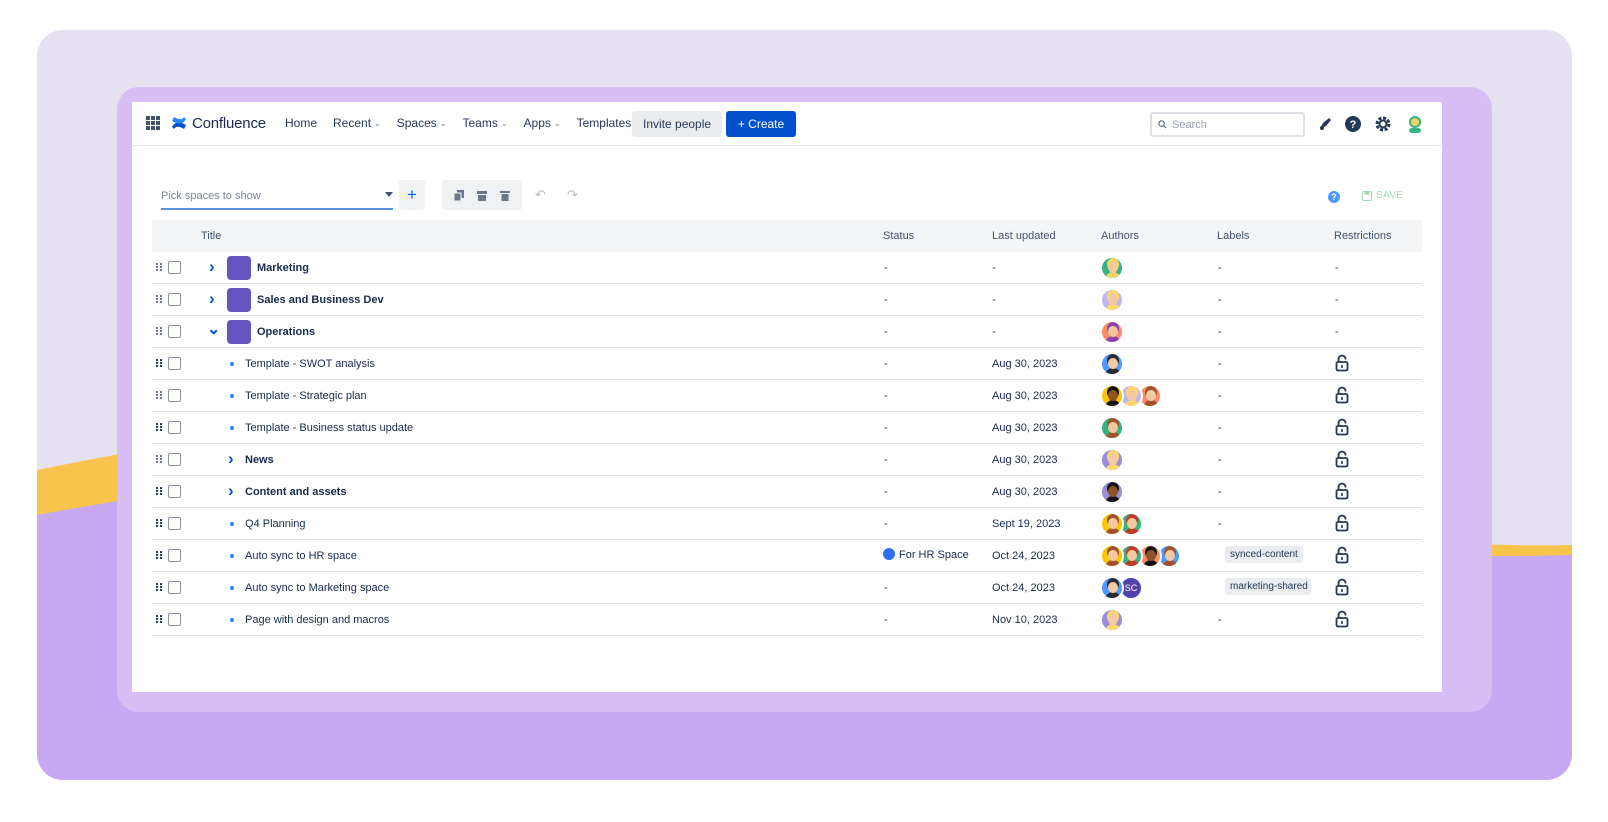  What do you see at coordinates (787, 460) in the screenshot?
I see `table-row: › News - Aug 30, 2023 -` at bounding box center [787, 460].